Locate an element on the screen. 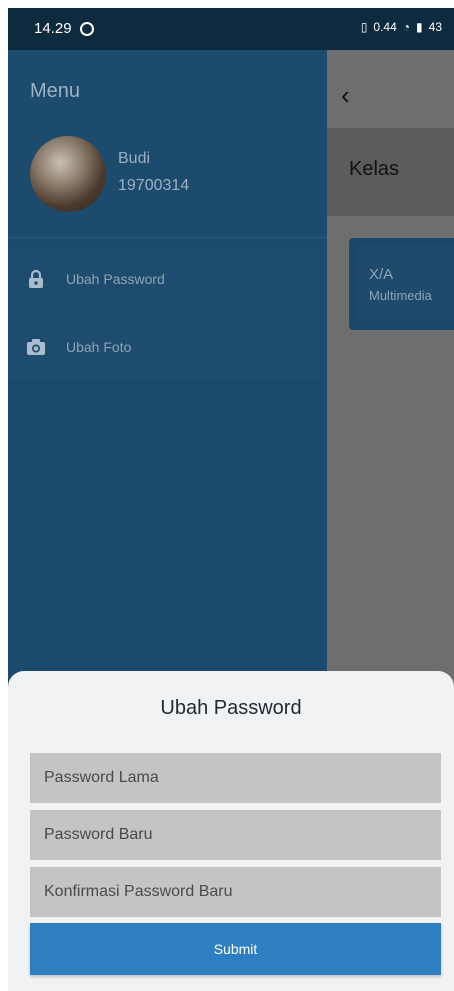 The height and width of the screenshot is (991, 454). status-time: 14.29 is located at coordinates (53, 28).